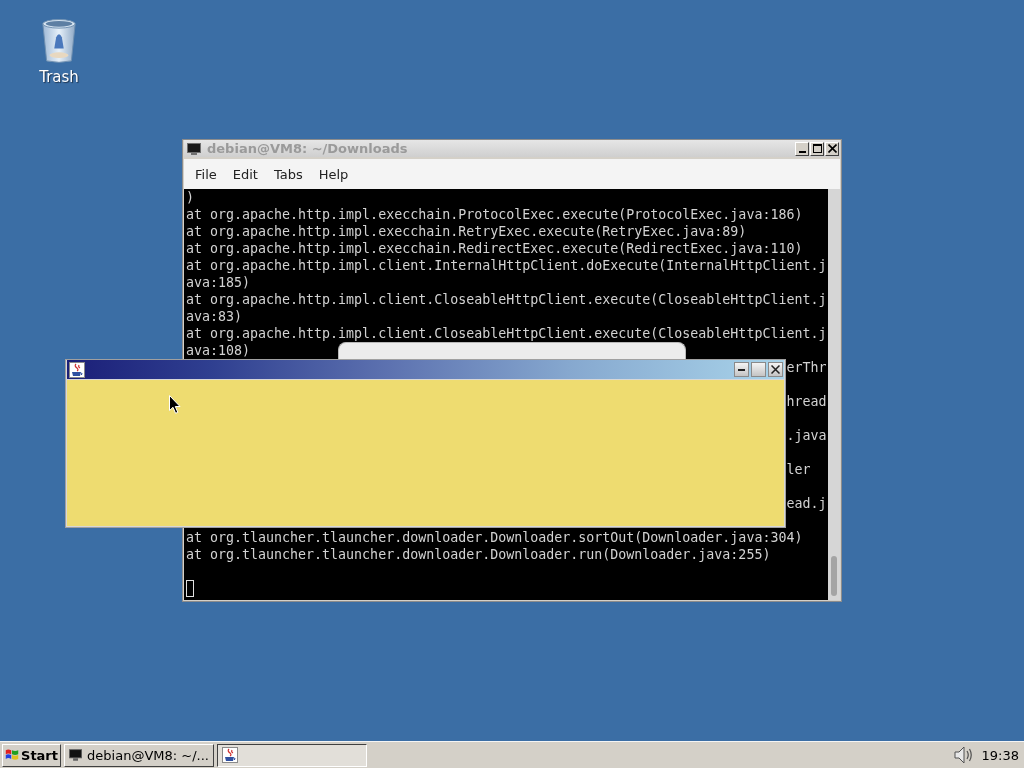 The image size is (1024, 768). What do you see at coordinates (494, 248) in the screenshot?
I see `terminal-line: at org.apache.http.impl.execchain.RedirectExec.execute(RedirectExec.java:110)` at bounding box center [494, 248].